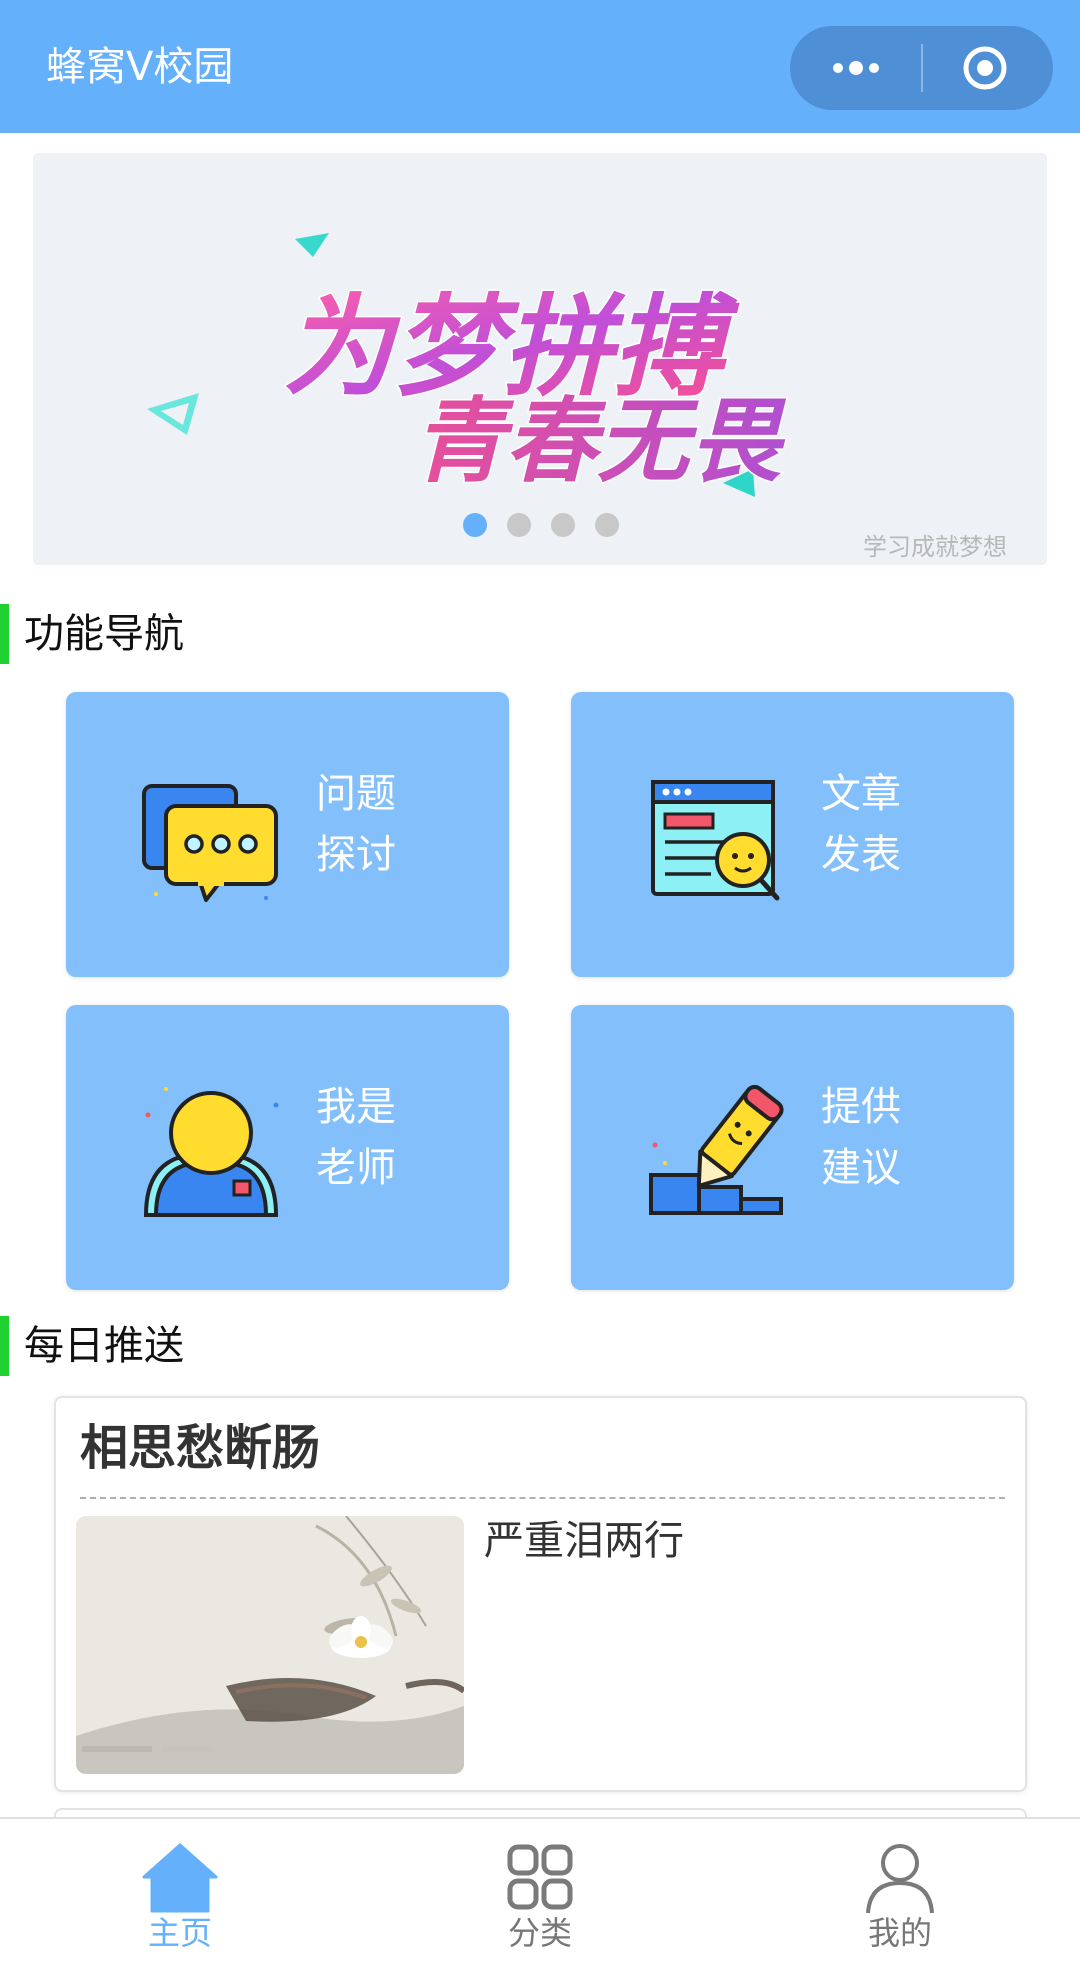 The height and width of the screenshot is (1964, 1080). I want to click on tab-label: 我的, so click(899, 1933).